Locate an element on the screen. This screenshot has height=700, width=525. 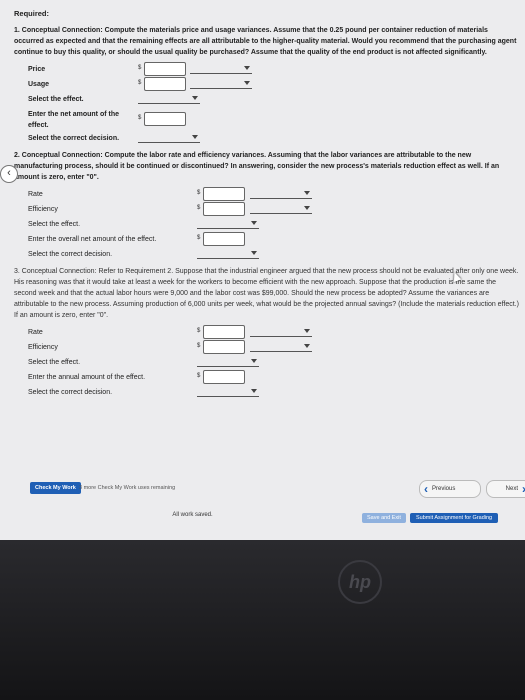
q2-decision-select is located at coordinates (228, 253).